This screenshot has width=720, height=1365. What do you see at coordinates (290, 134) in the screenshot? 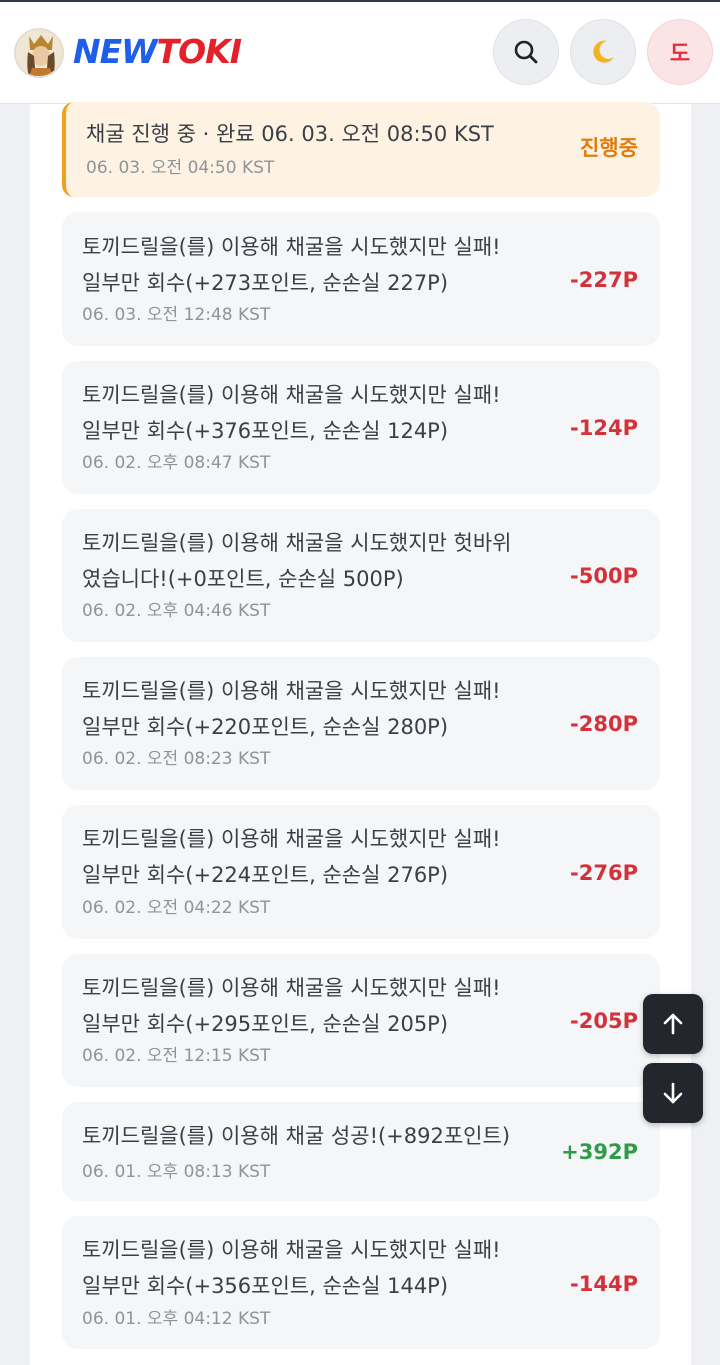
I see `active-mining-message: 채굴 진행 중 · 완료 06. 03. 오전 08:50 KST` at bounding box center [290, 134].